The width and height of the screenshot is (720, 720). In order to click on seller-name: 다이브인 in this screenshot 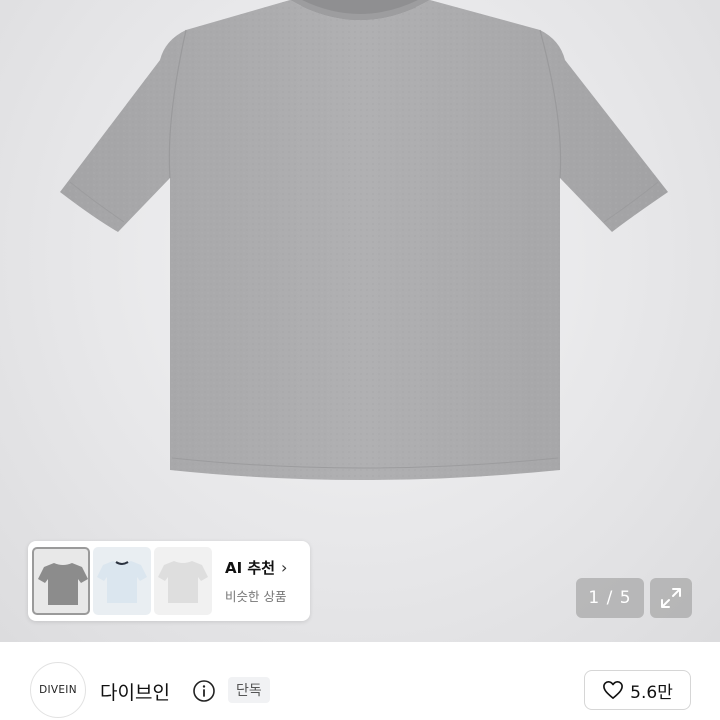, I will do `click(135, 691)`.